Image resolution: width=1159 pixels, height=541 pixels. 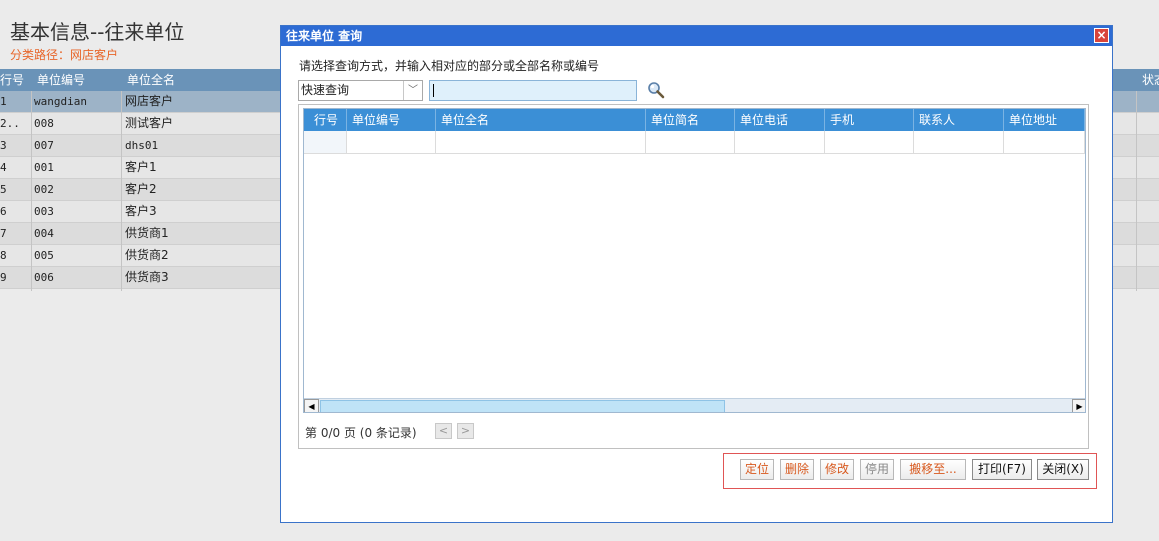 What do you see at coordinates (3, 145) in the screenshot?
I see `row-no: 3` at bounding box center [3, 145].